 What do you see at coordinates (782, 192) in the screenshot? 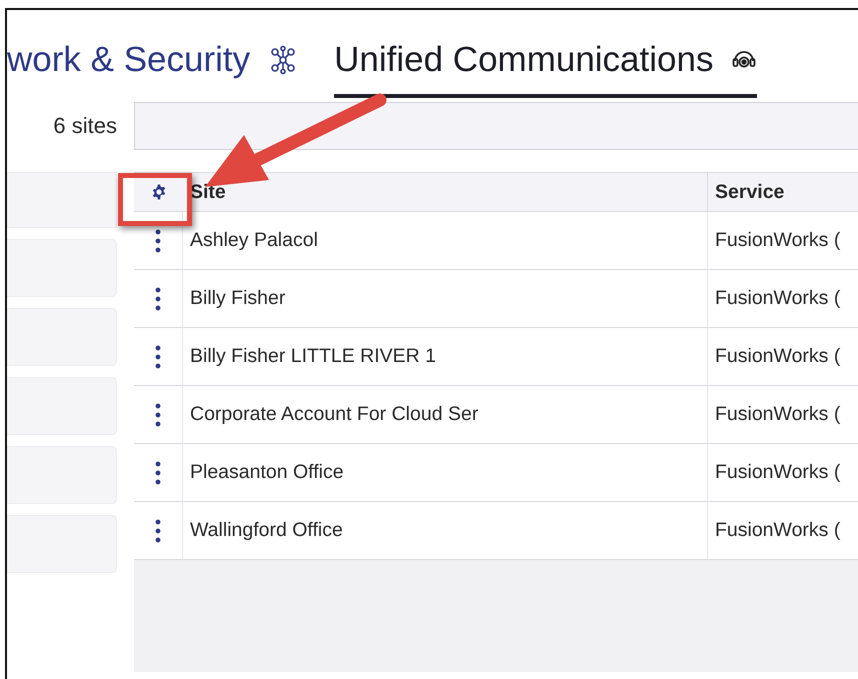
I see `column-header: Service` at bounding box center [782, 192].